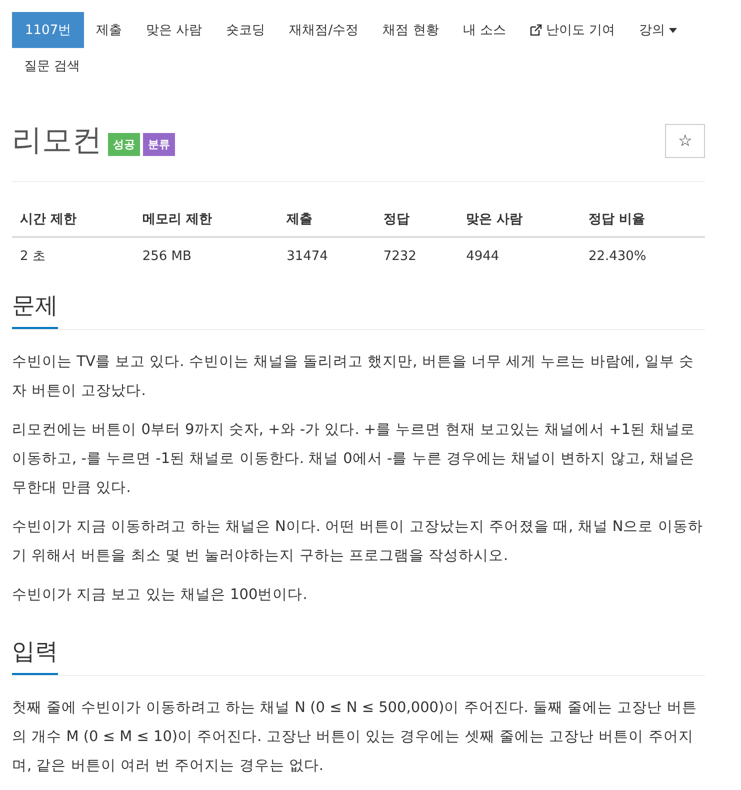  Describe the element at coordinates (327, 255) in the screenshot. I see `table-cell: 31474` at that location.